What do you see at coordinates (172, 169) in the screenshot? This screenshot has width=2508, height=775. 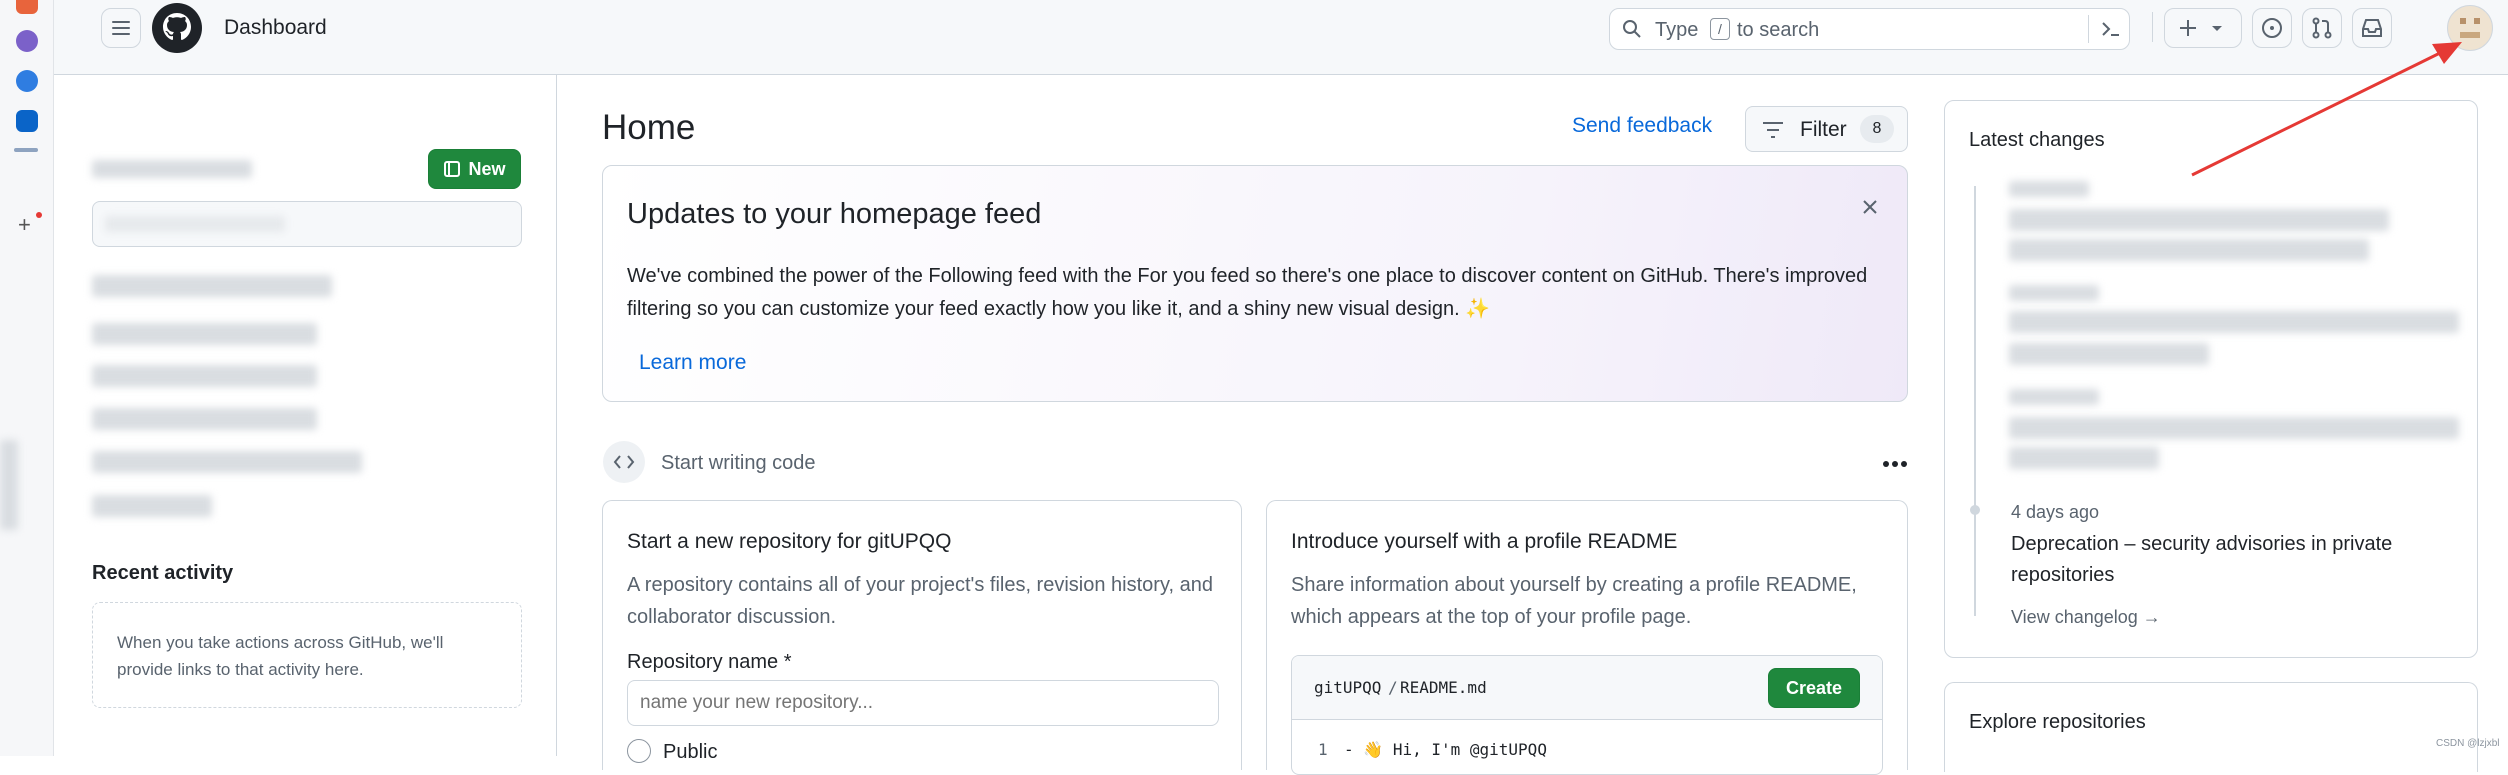 I see `redacted-username` at bounding box center [172, 169].